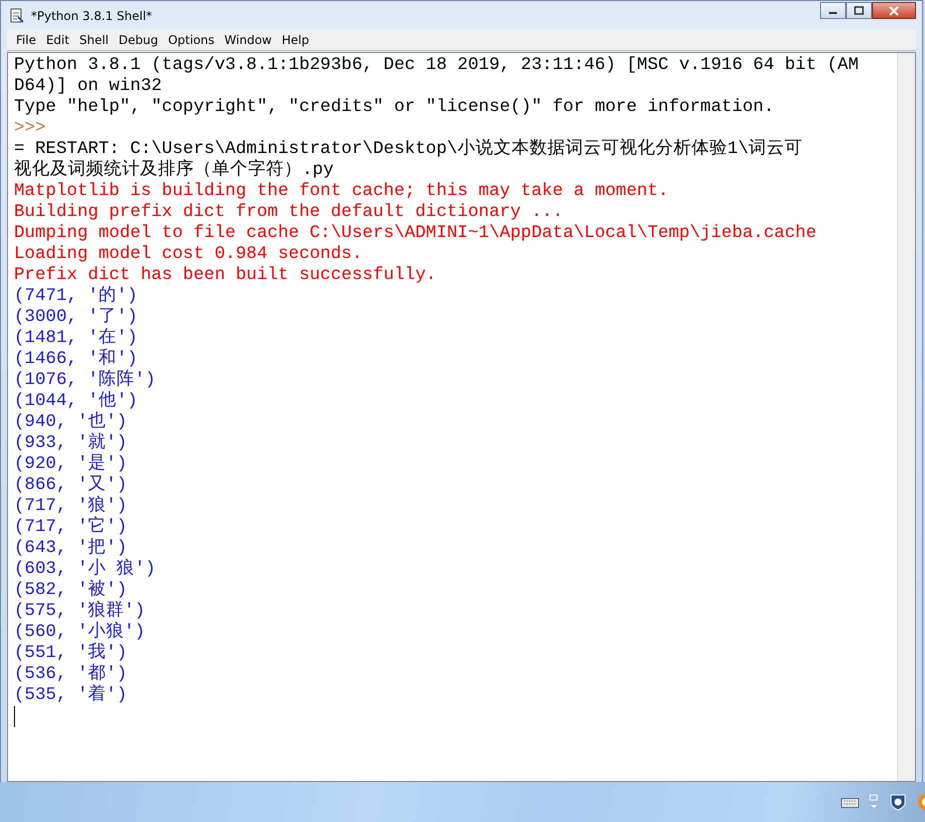 This screenshot has width=925, height=822. I want to click on result-line: (535, '着'), so click(71, 695).